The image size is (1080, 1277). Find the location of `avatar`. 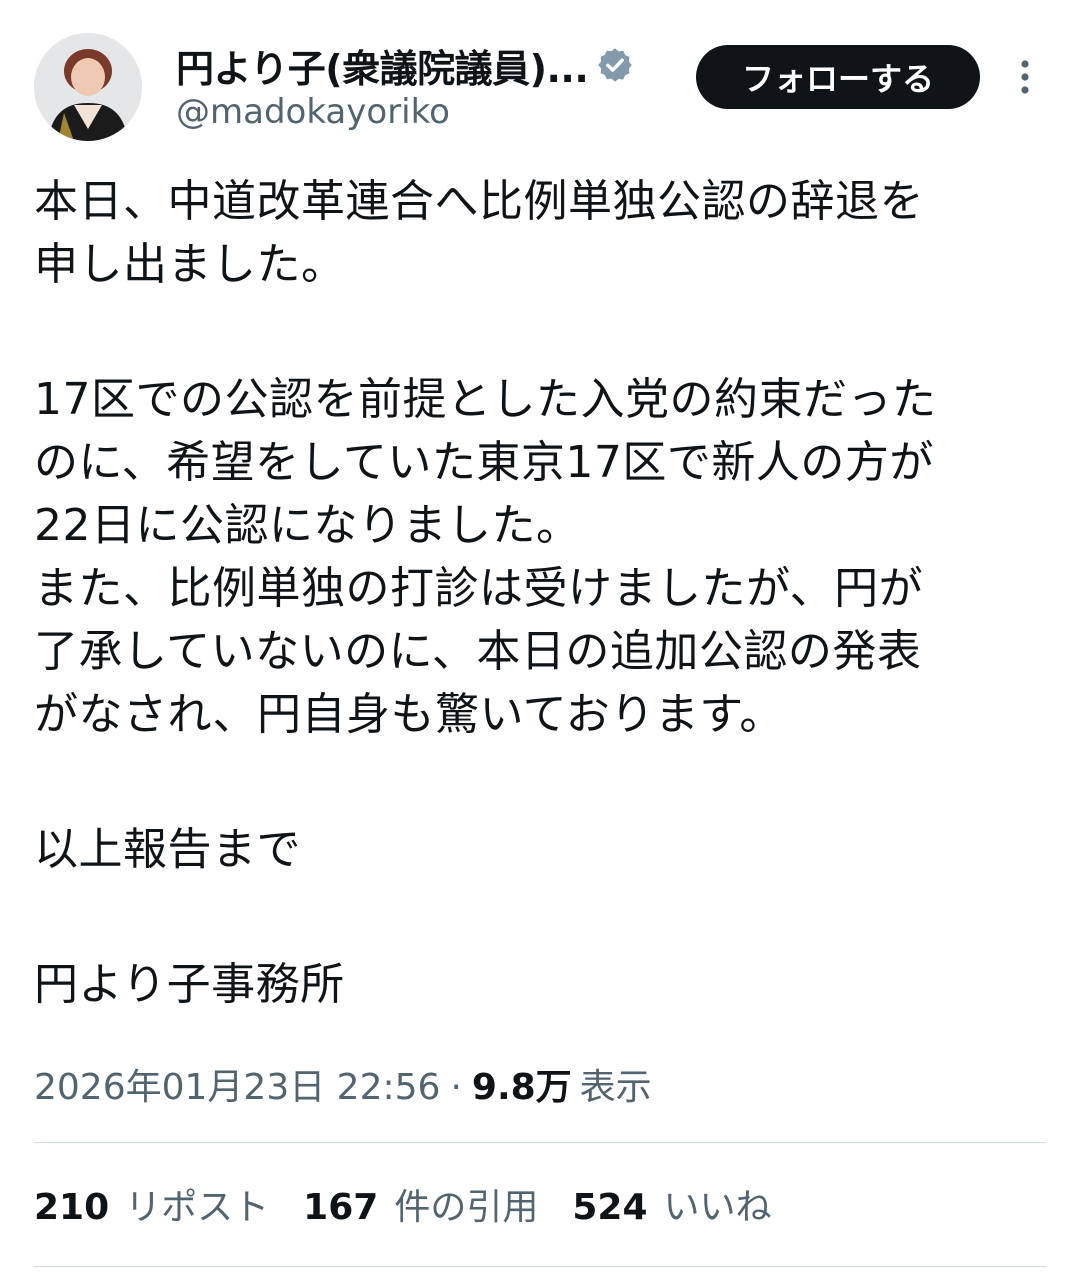

avatar is located at coordinates (88, 87).